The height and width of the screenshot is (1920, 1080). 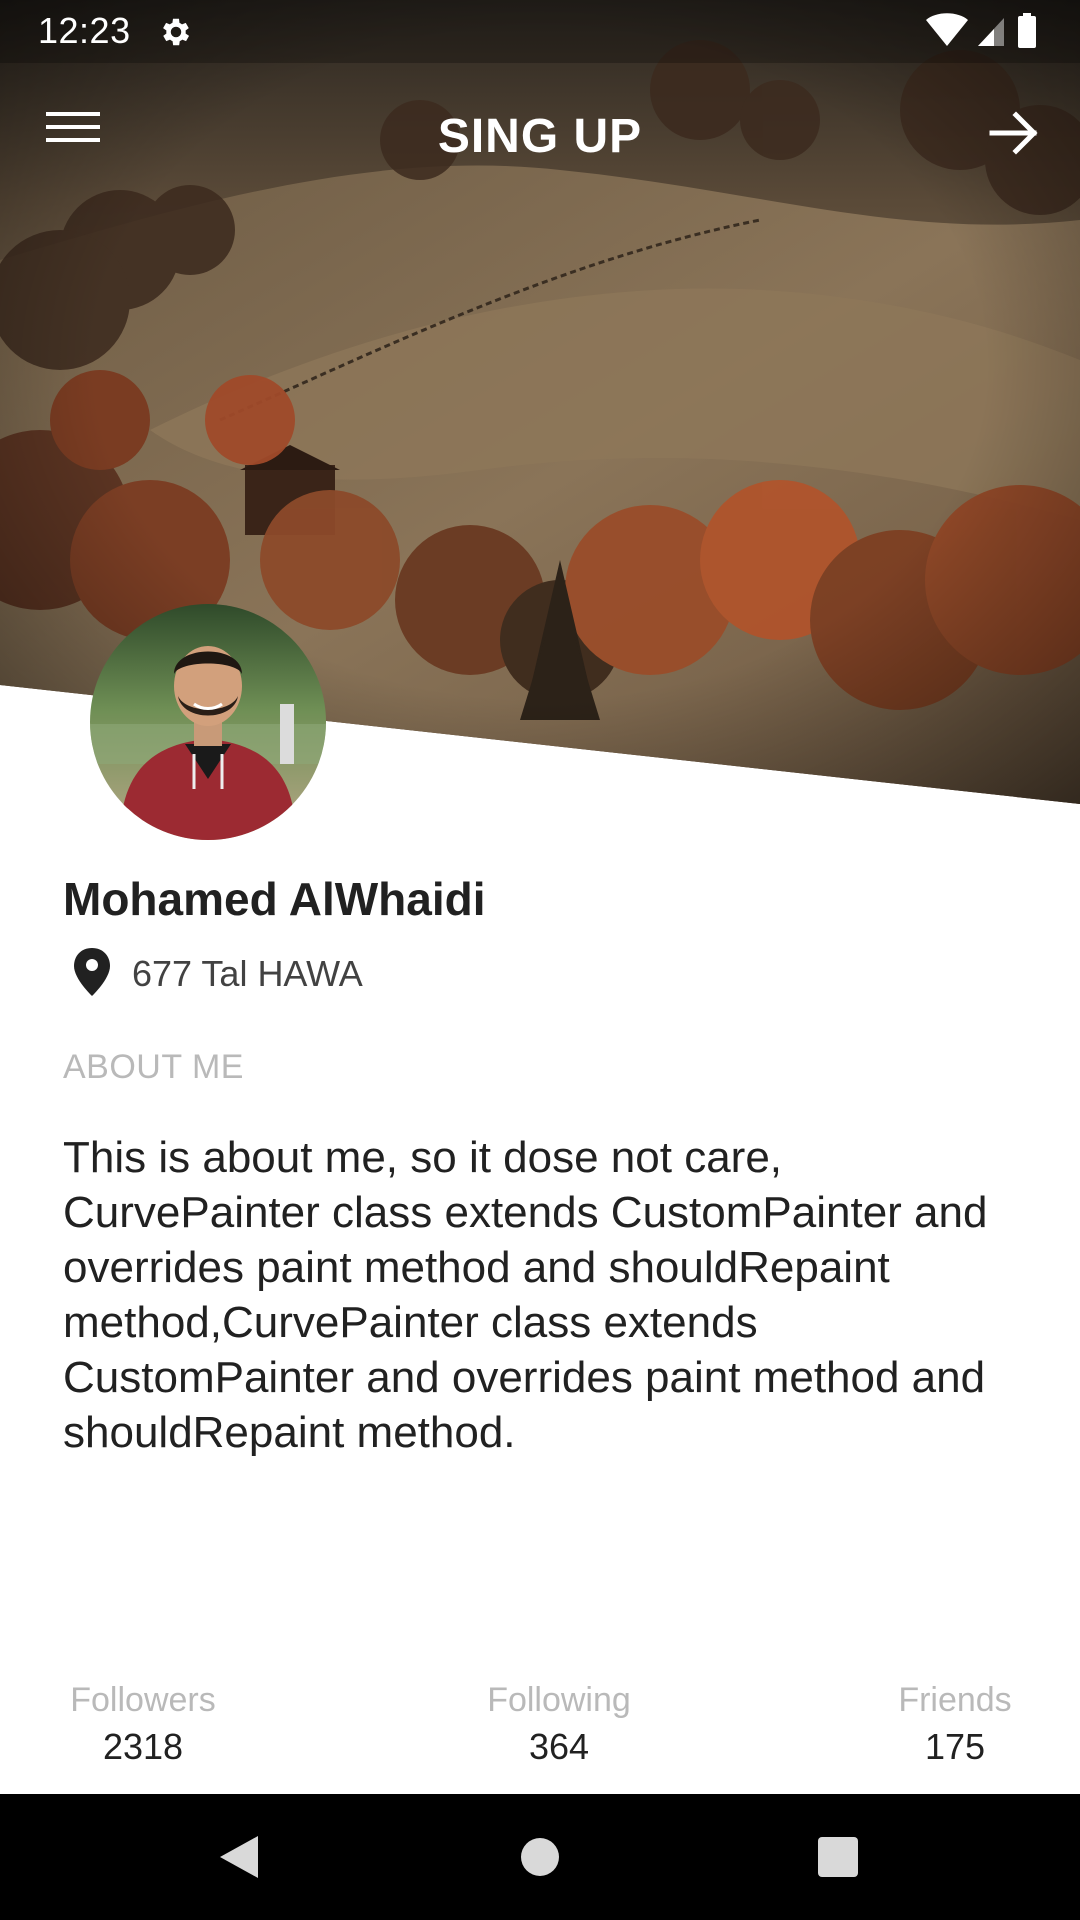 What do you see at coordinates (955, 1700) in the screenshot?
I see `stat-label: Friends` at bounding box center [955, 1700].